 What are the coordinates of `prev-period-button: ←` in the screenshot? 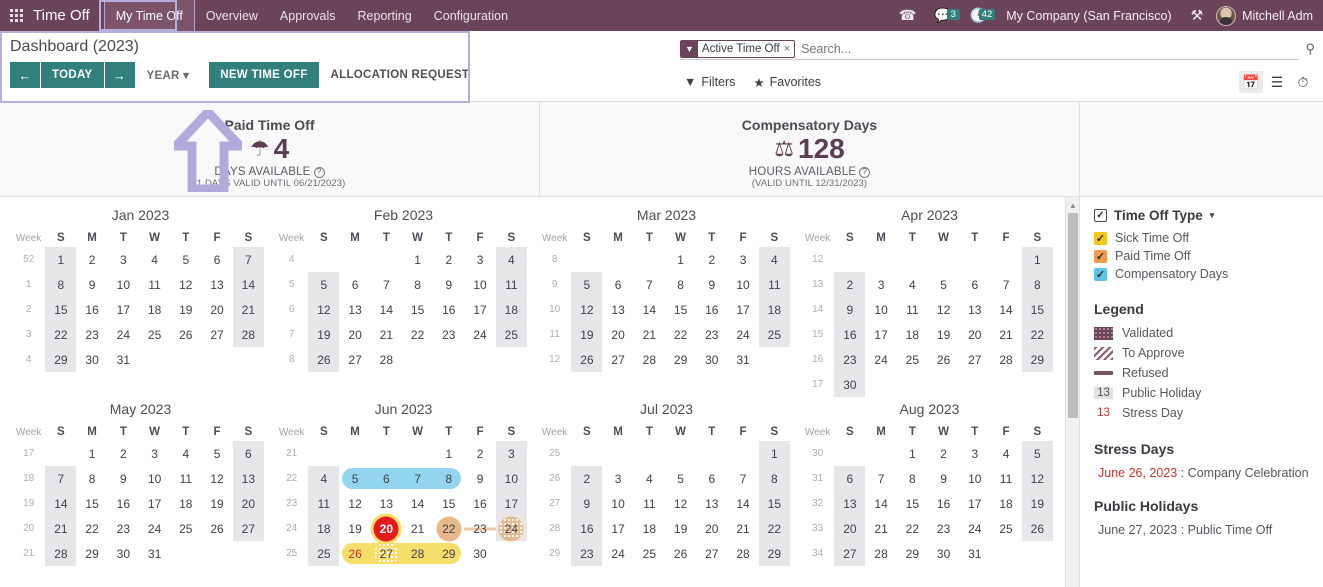 It's located at (25, 75).